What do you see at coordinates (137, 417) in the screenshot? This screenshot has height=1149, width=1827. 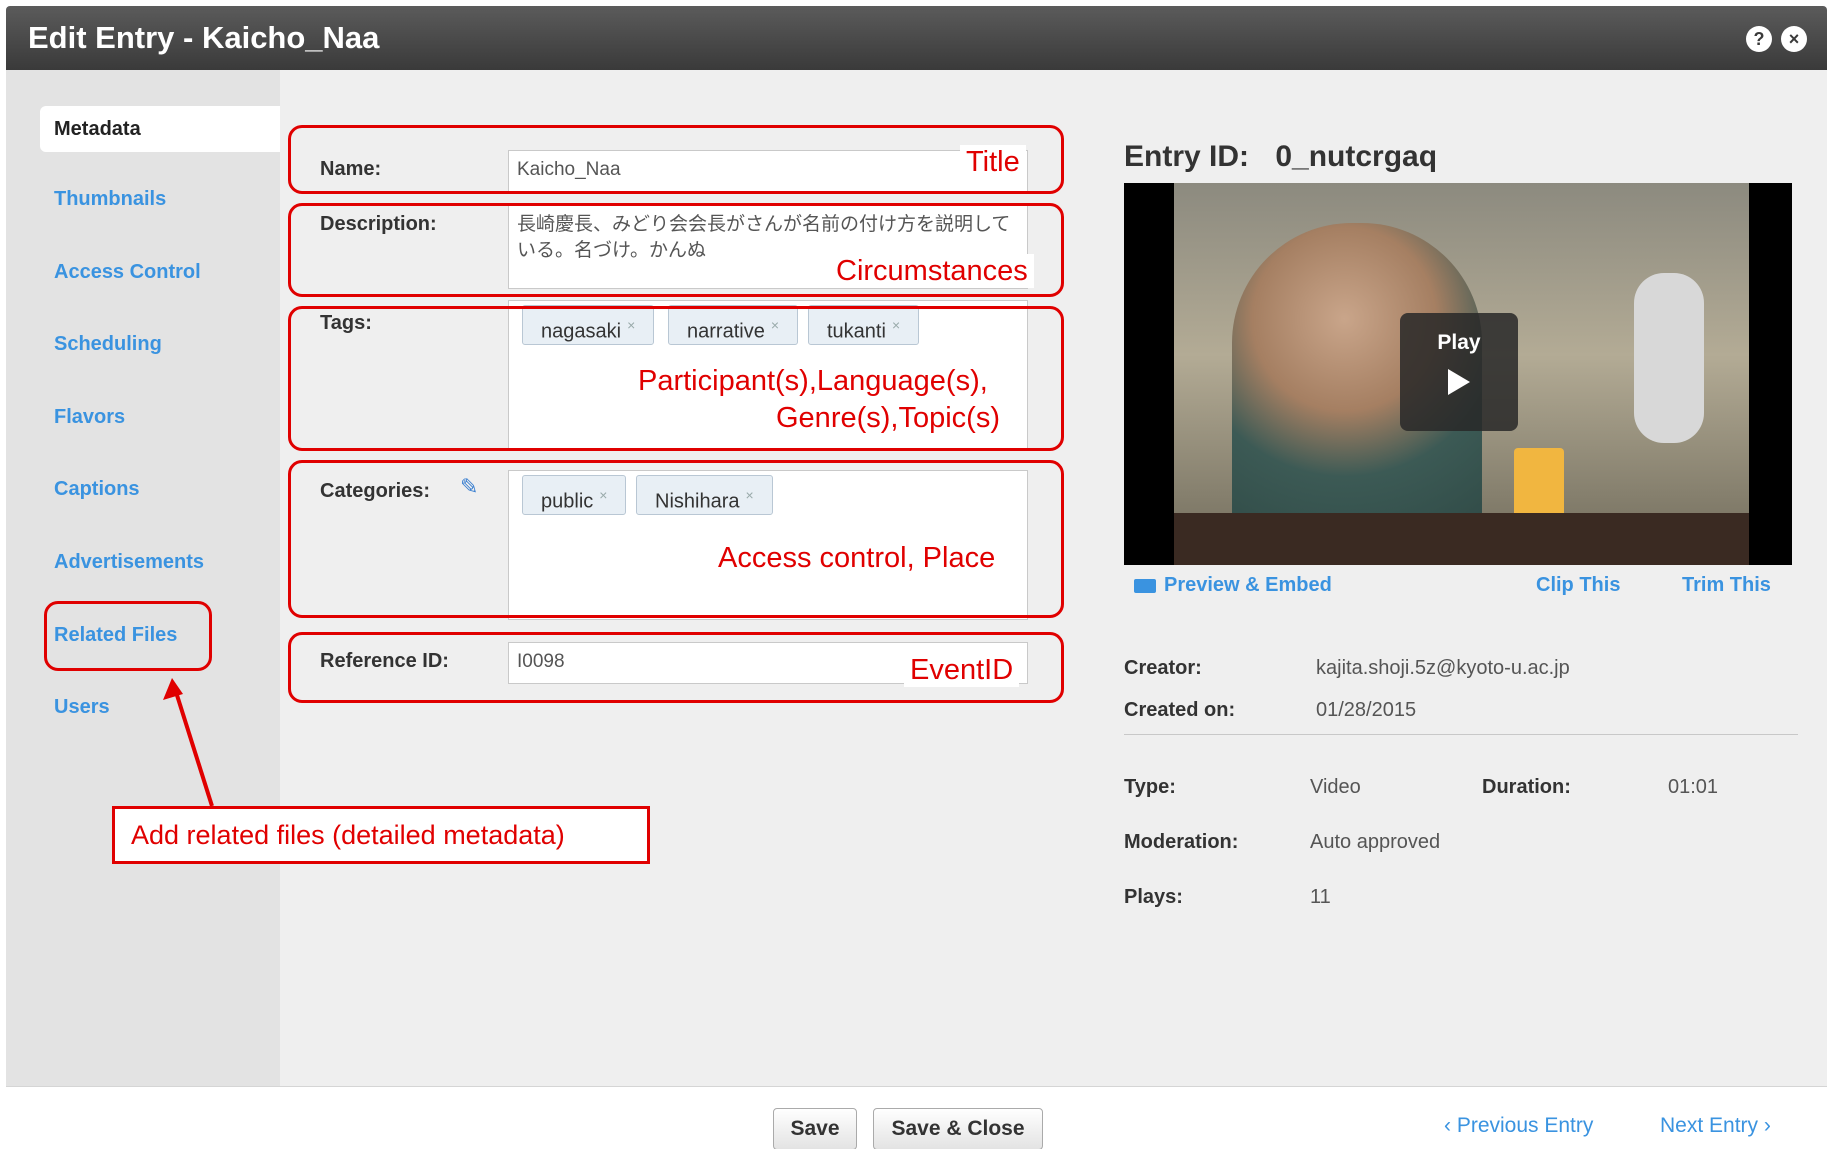 I see `sidebar-item-flavors: Flavors` at bounding box center [137, 417].